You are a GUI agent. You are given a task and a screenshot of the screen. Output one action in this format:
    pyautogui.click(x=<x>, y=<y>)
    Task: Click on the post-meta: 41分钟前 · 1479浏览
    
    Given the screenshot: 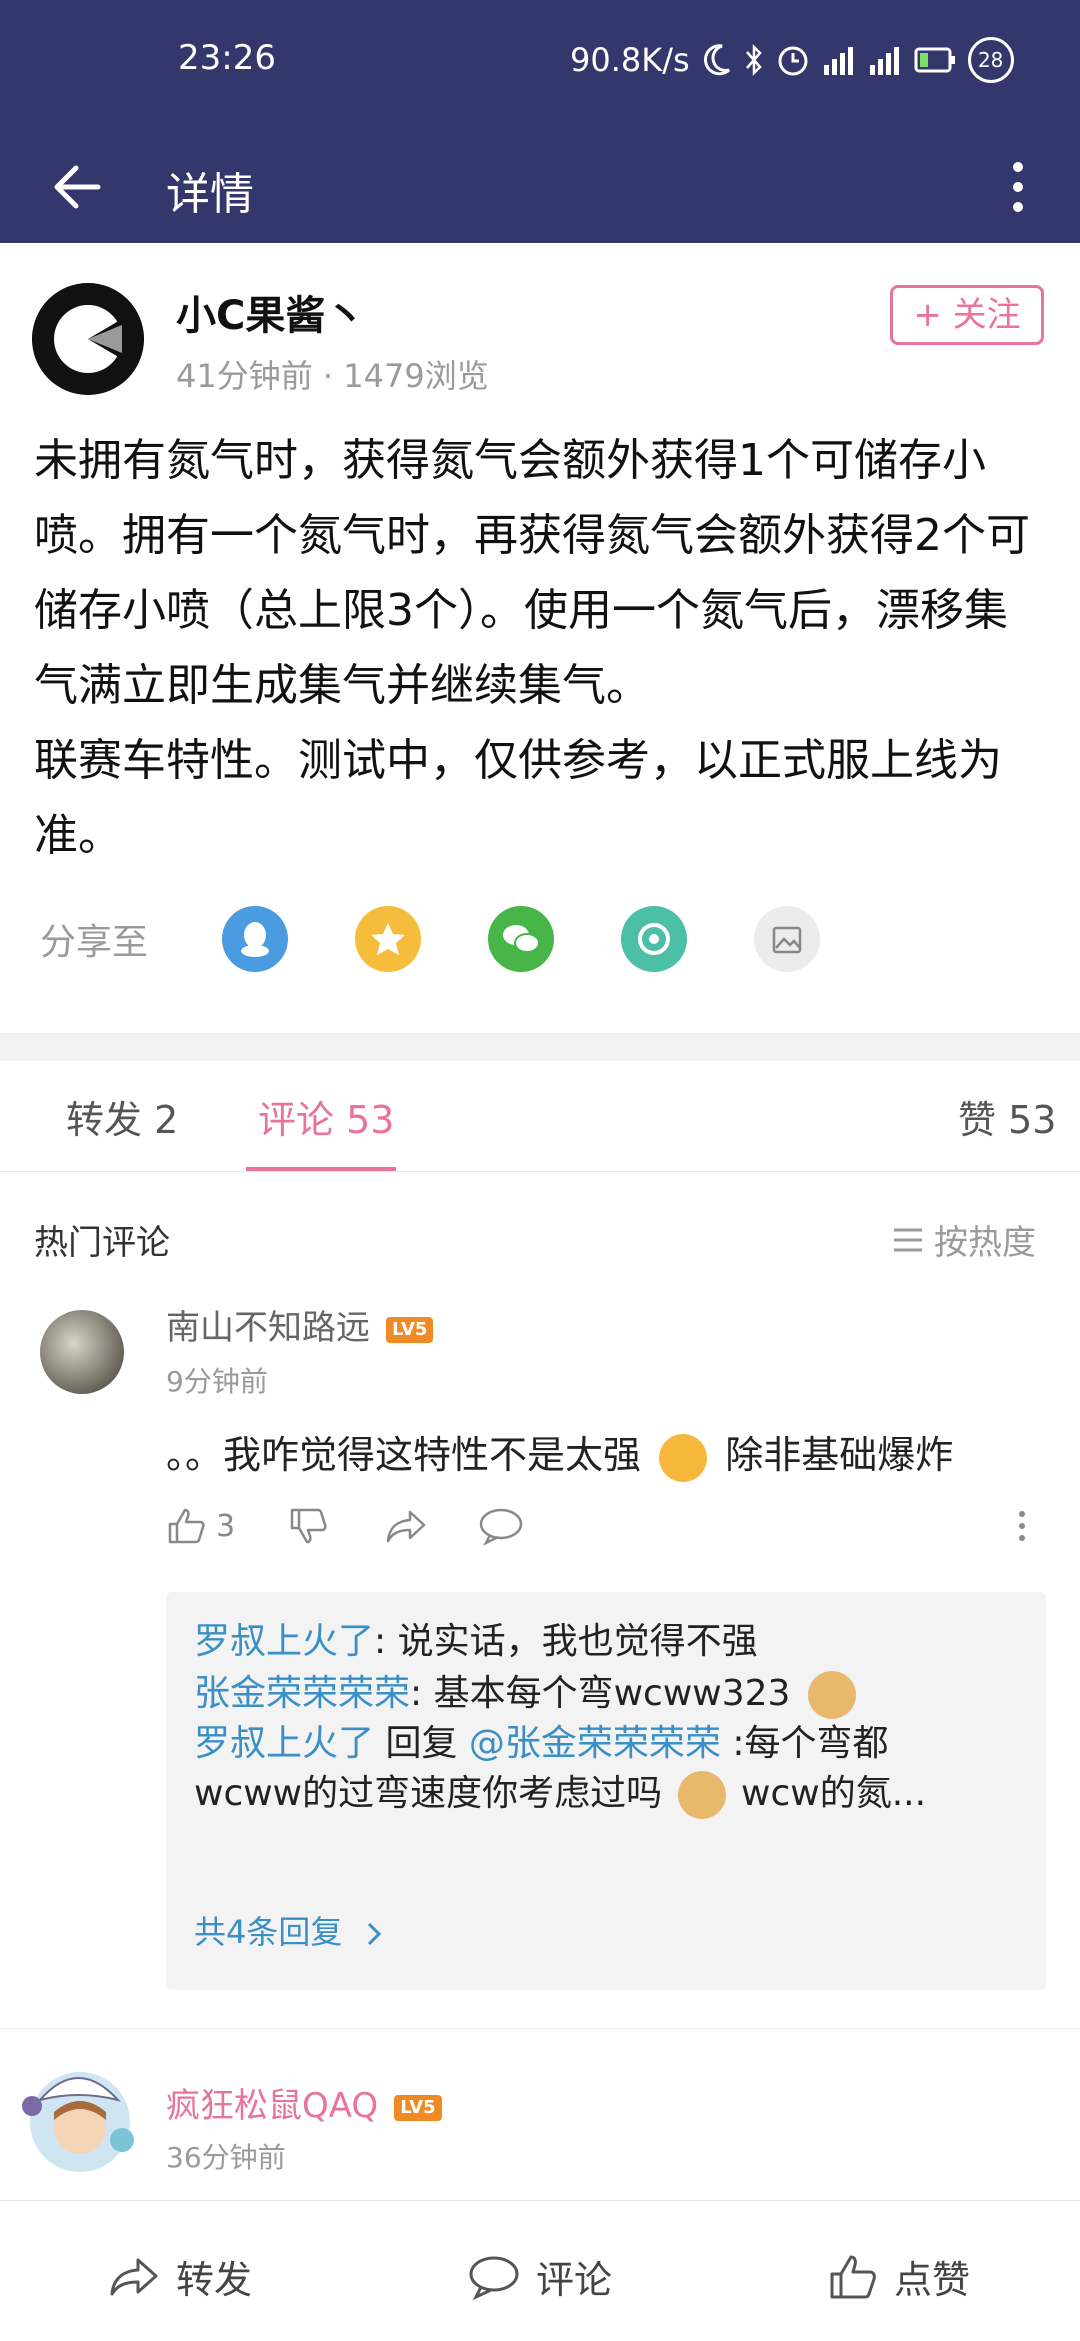 What is the action you would take?
    pyautogui.click(x=332, y=376)
    